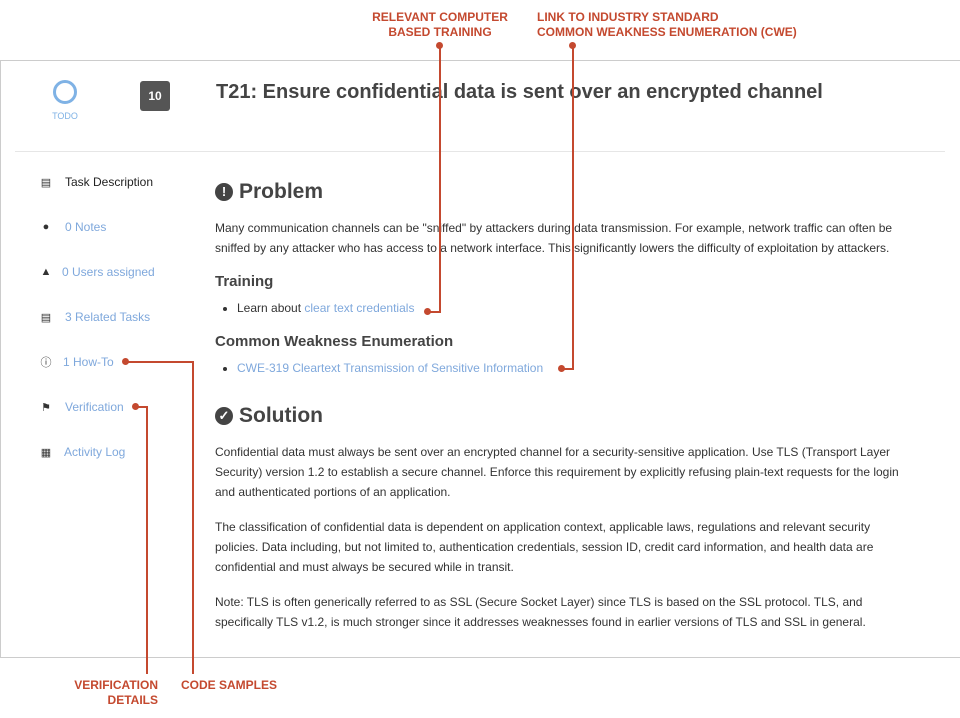  What do you see at coordinates (560, 416) in the screenshot?
I see `solution-heading: ✓ Solution` at bounding box center [560, 416].